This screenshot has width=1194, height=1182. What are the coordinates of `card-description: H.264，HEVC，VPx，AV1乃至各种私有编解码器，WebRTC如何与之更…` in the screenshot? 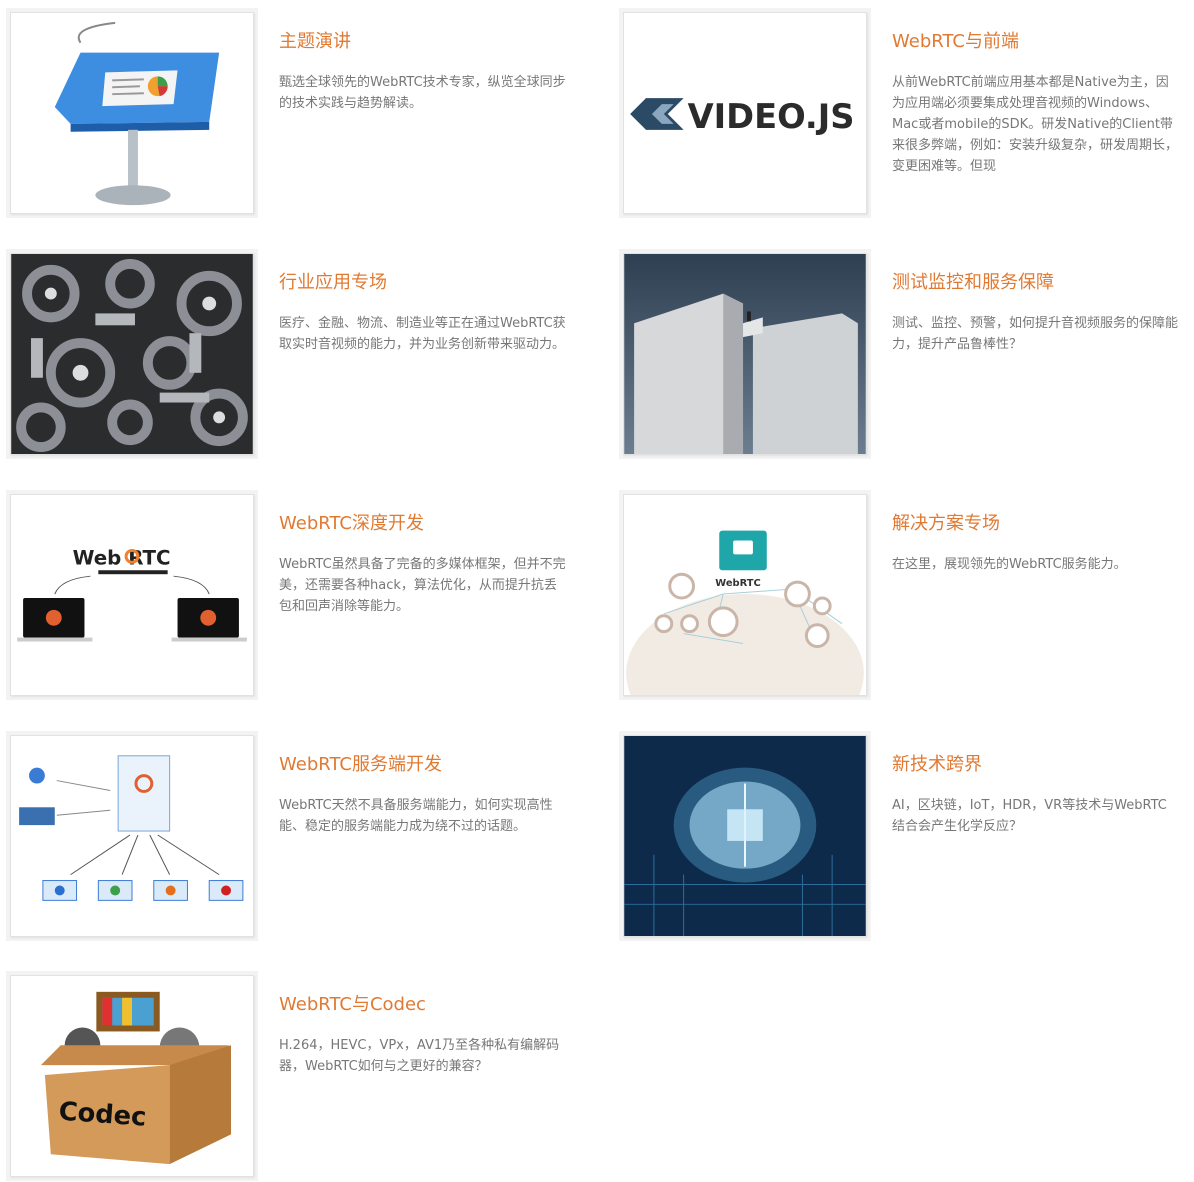 It's located at (419, 1056).